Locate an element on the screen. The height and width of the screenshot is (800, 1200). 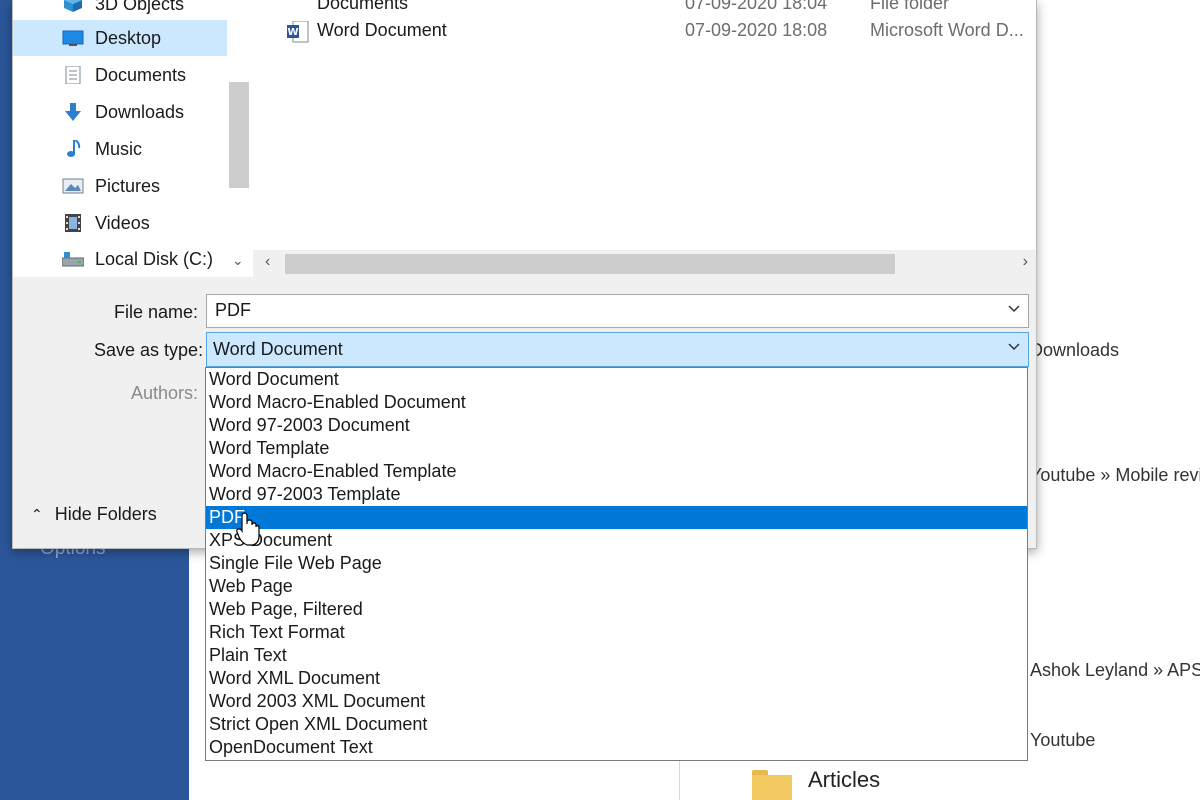
type-option-pdf: PDF is located at coordinates (616, 517).